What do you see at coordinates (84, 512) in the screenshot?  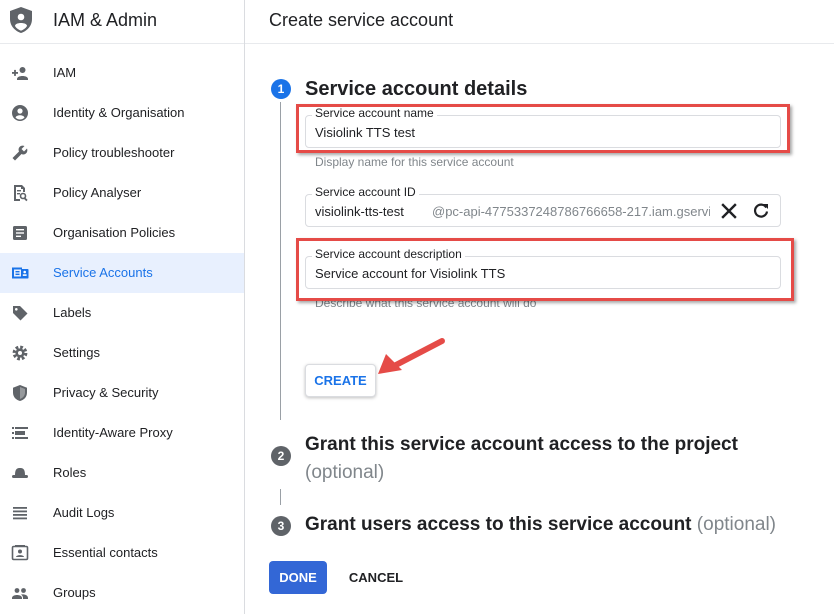 I see `sidebar-item-label: Audit Logs` at bounding box center [84, 512].